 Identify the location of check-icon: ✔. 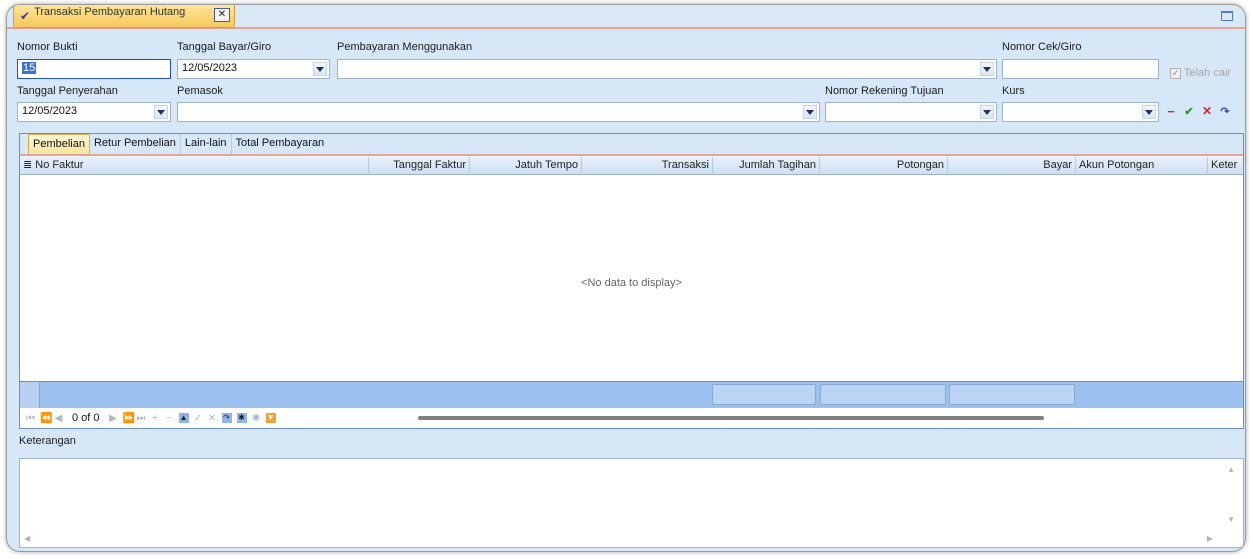
(1189, 111).